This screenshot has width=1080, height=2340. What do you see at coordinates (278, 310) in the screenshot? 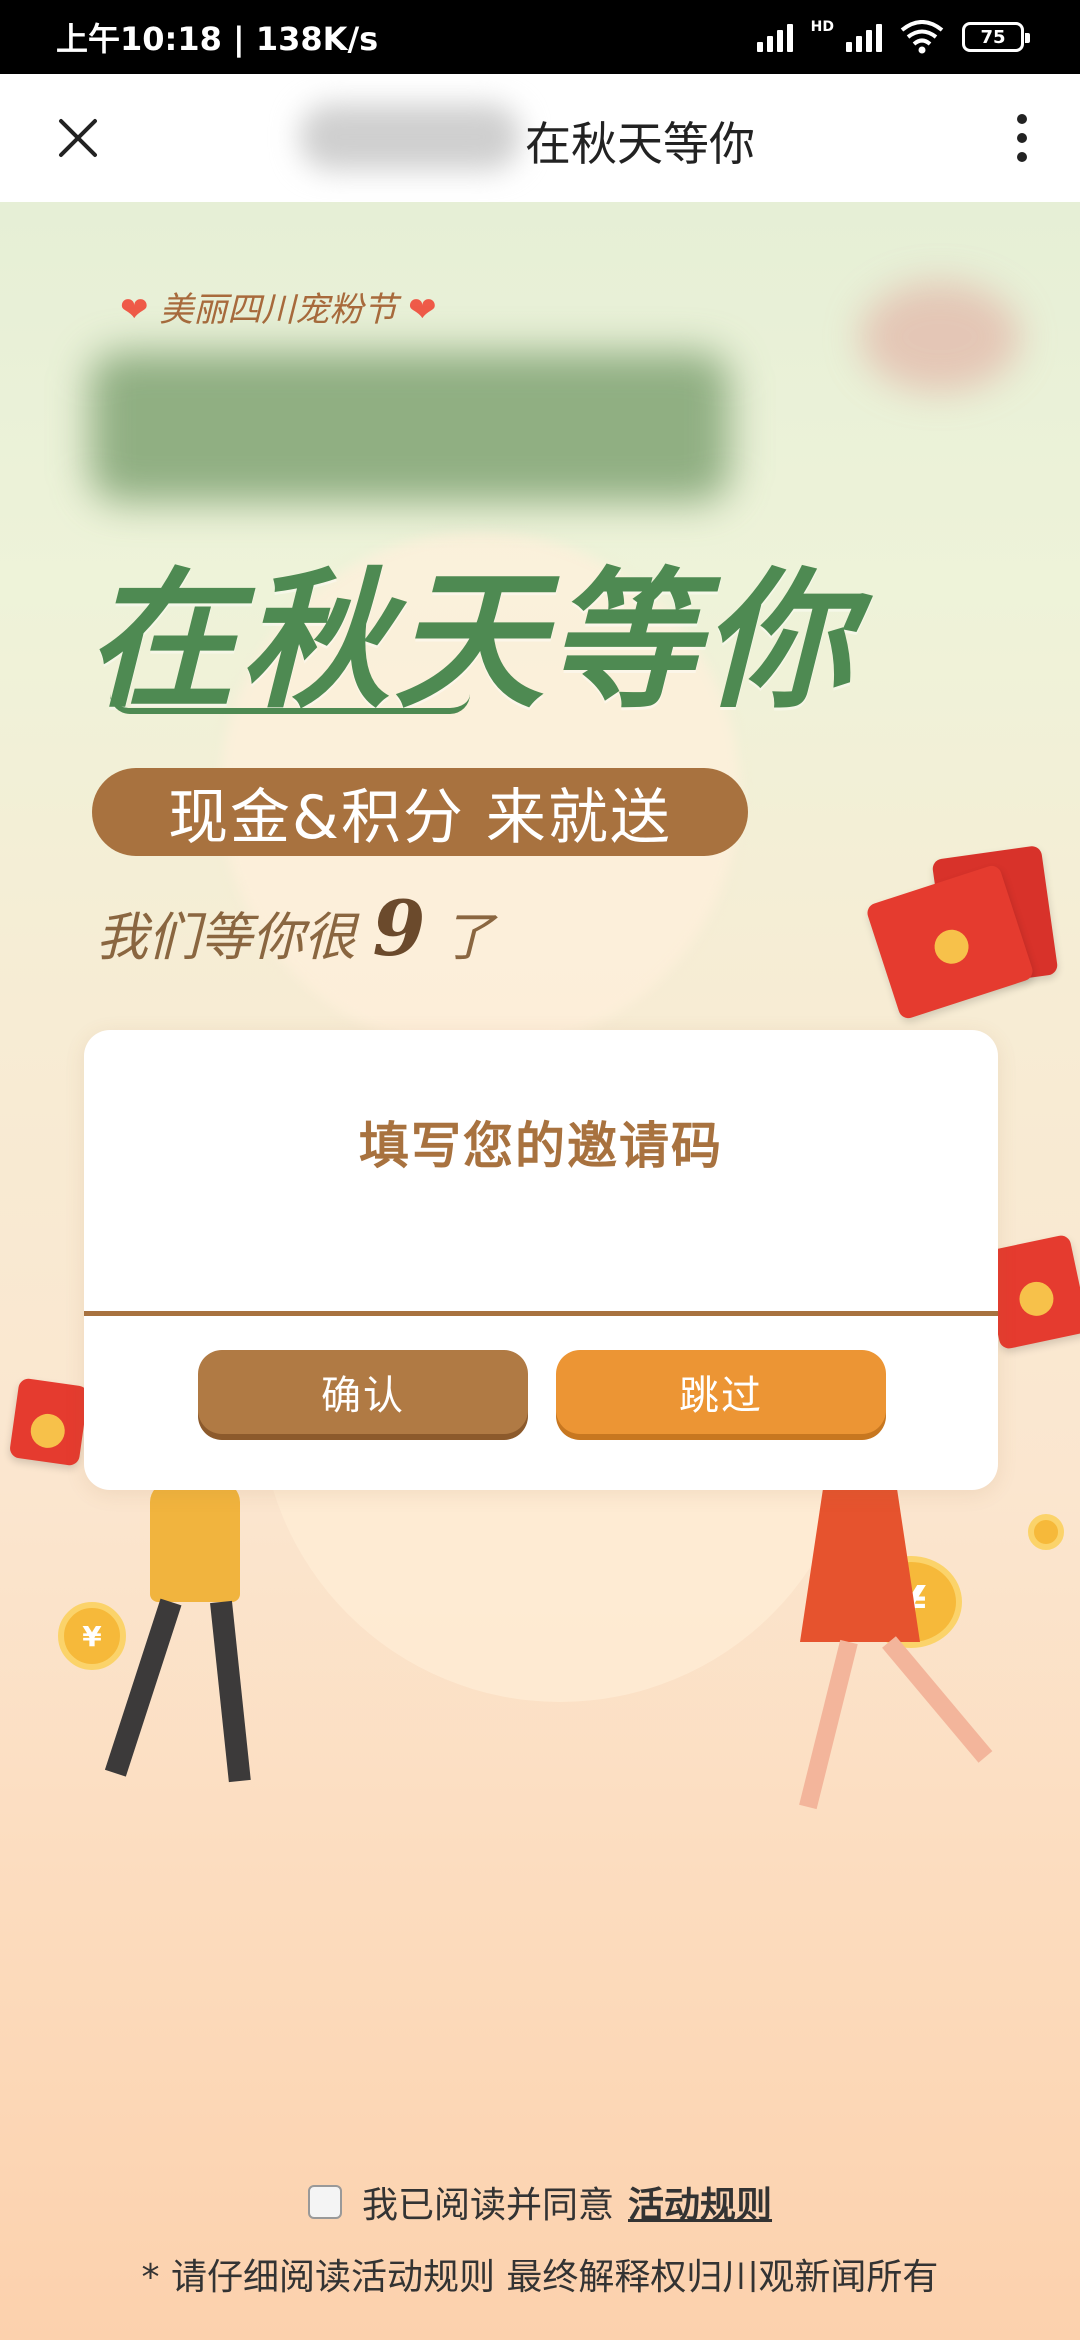
I see `festival-label: ❤ 美丽四川宠粉节 ❤` at bounding box center [278, 310].